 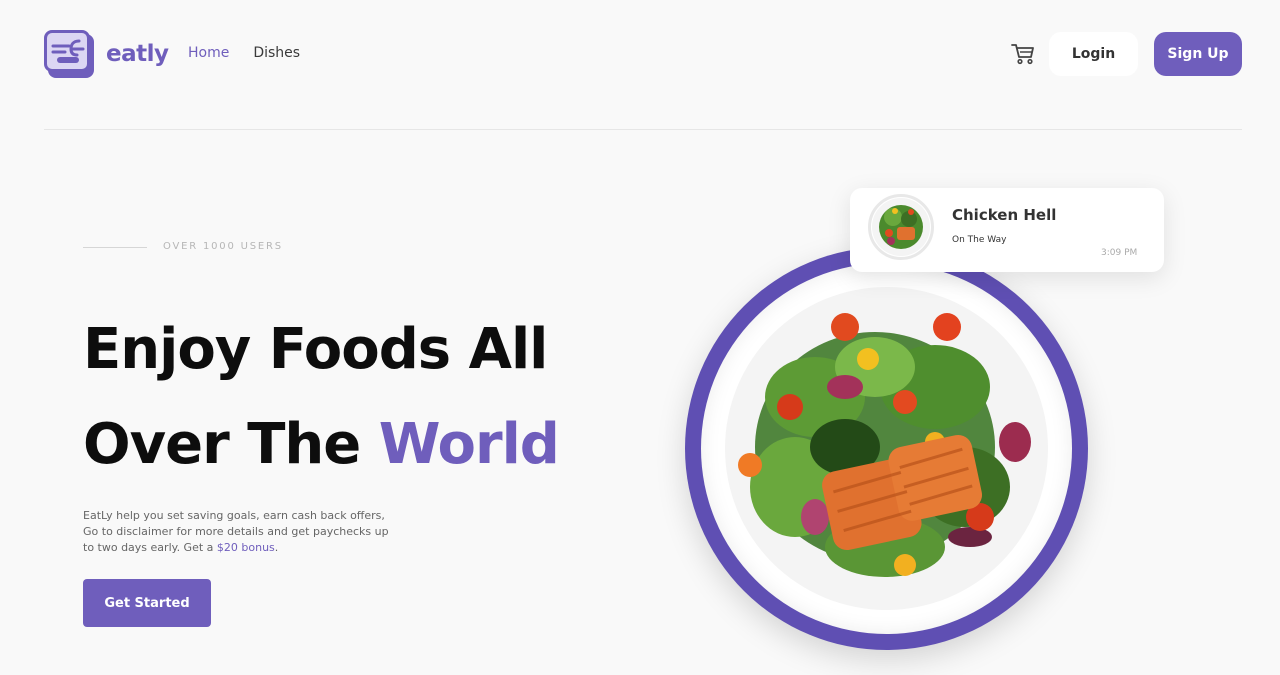 I want to click on brand-name: eatly, so click(x=137, y=54).